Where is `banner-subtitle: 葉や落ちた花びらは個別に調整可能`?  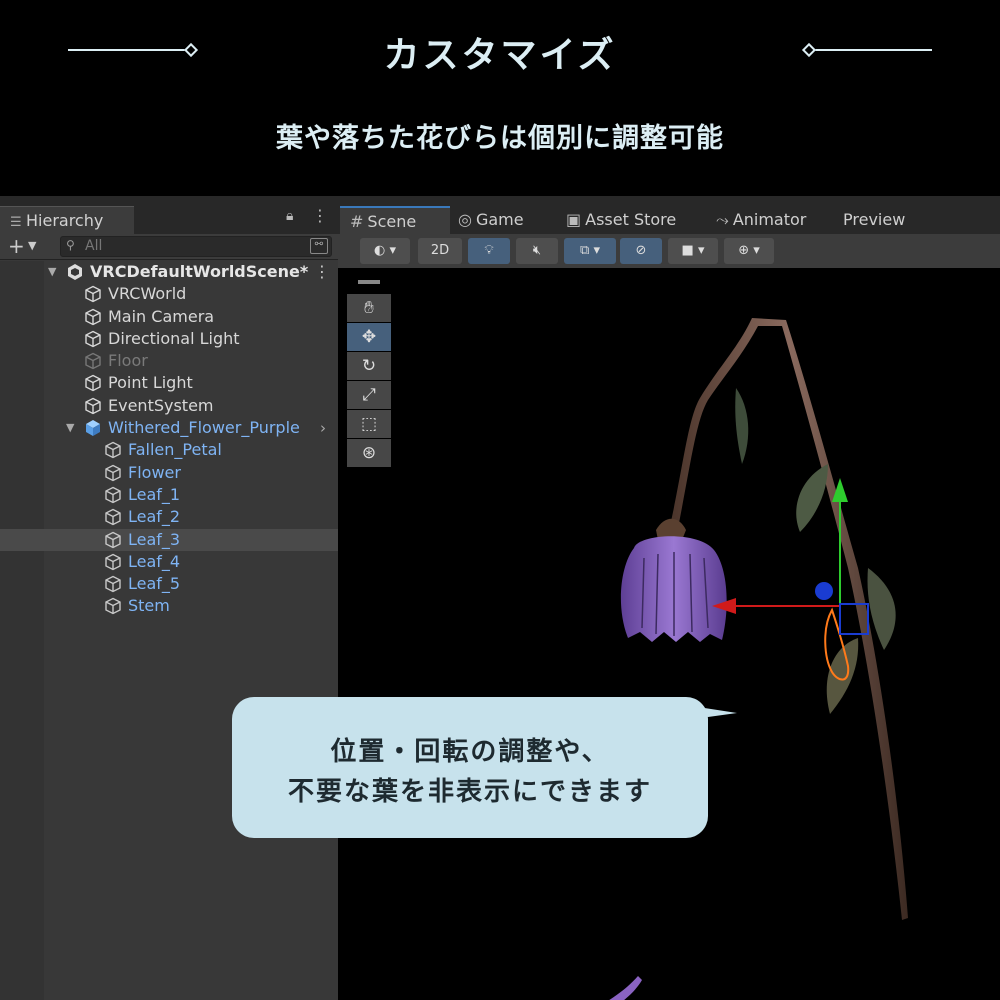 banner-subtitle: 葉や落ちた花びらは個別に調整可能 is located at coordinates (500, 138).